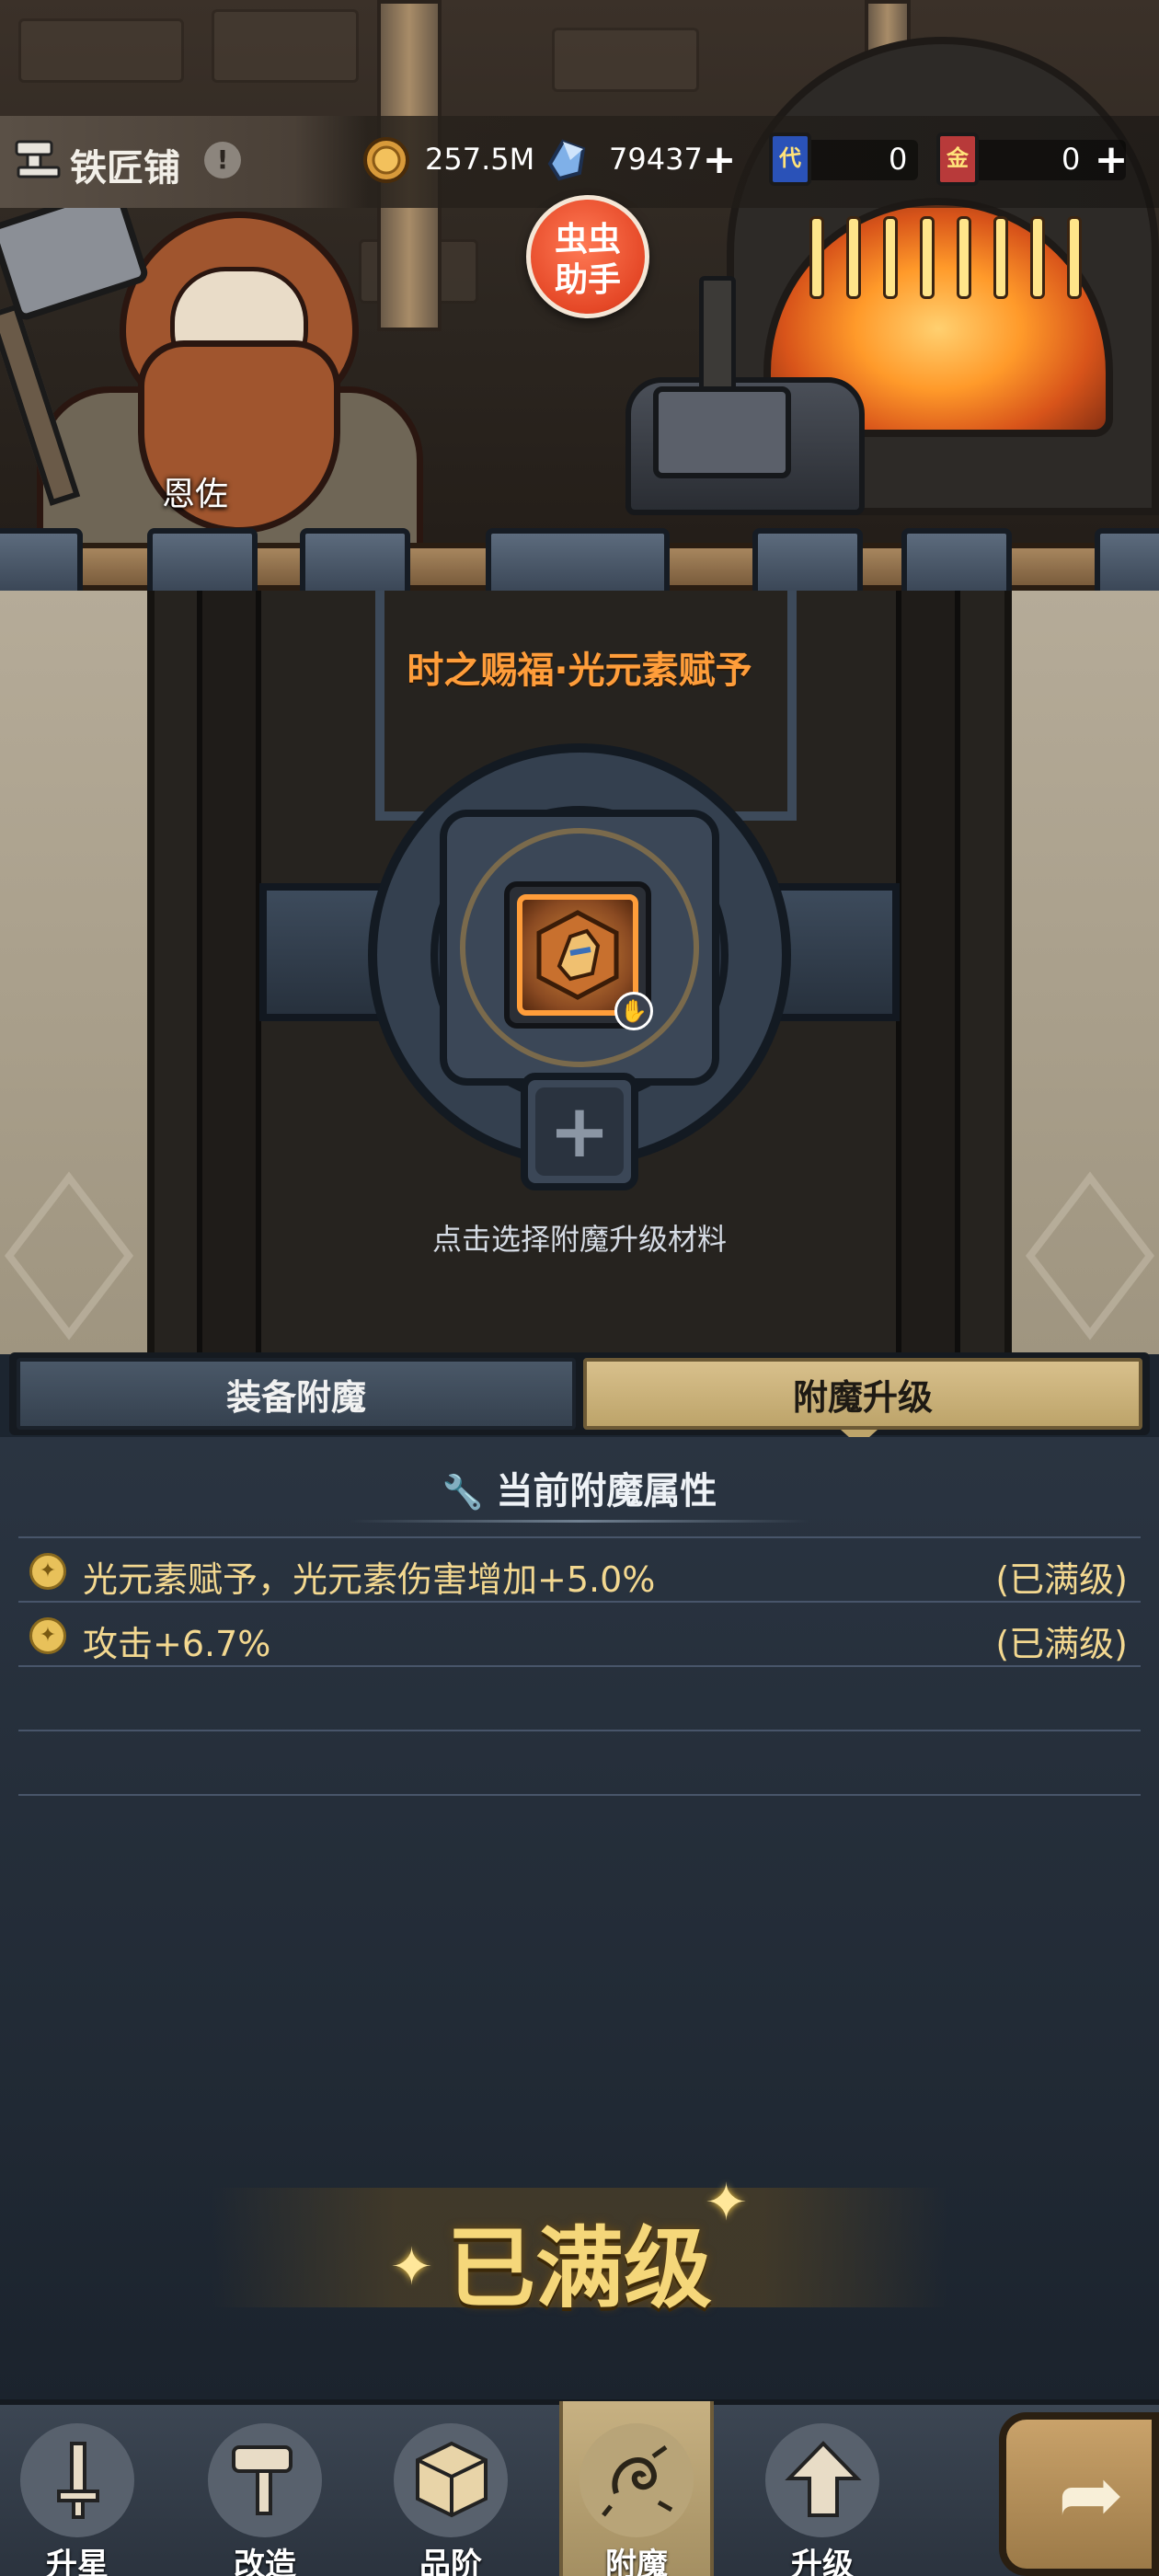  I want to click on tab-enchant-upgrade: 附魔升级, so click(862, 1394).